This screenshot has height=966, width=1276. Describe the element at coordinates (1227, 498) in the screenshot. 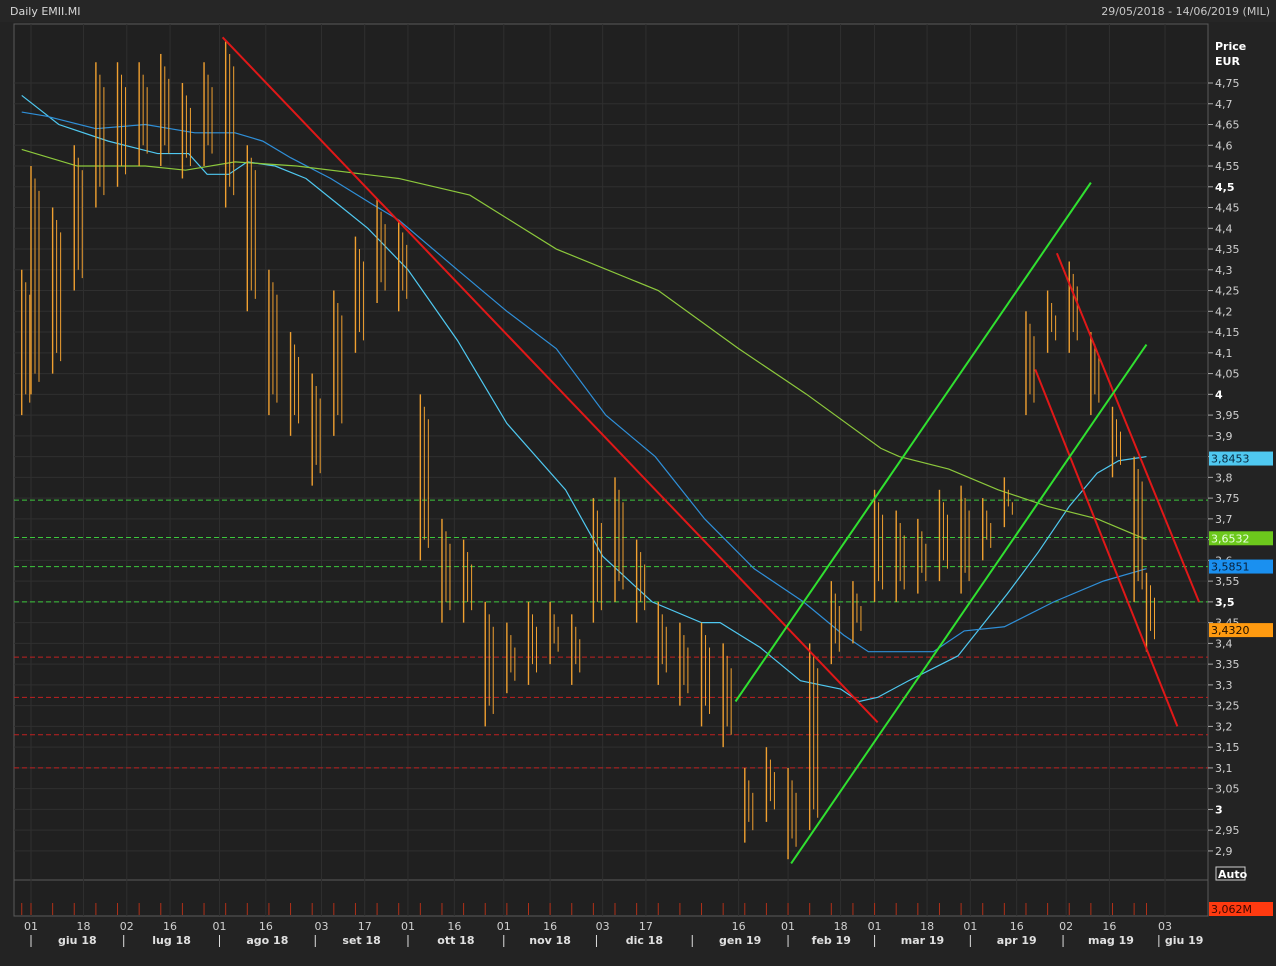

I see `y-tick-label: 3,75` at that location.